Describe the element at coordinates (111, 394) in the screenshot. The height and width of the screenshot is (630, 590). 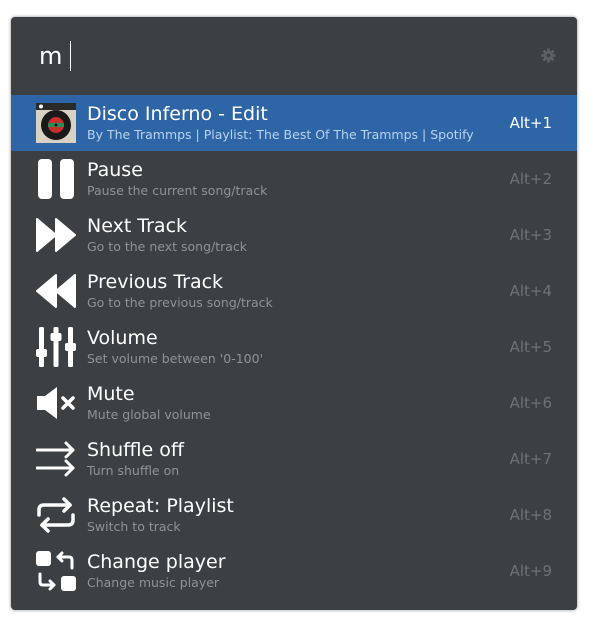
I see `result-title: Mute` at that location.